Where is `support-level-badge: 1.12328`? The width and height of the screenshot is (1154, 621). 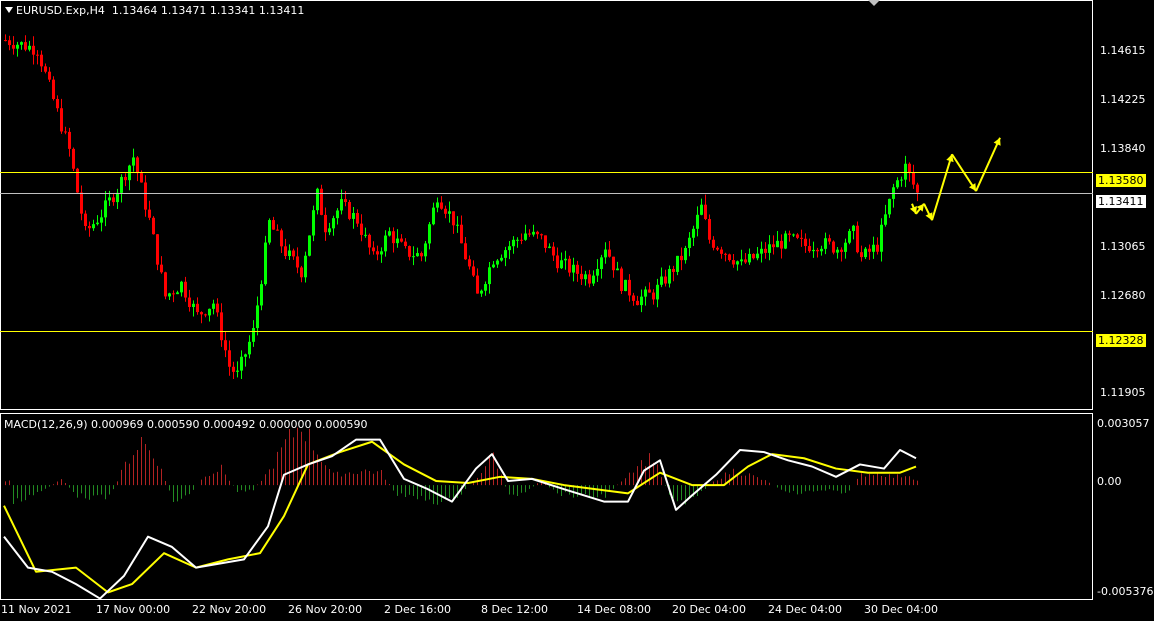
support-level-badge: 1.12328 is located at coordinates (1121, 340).